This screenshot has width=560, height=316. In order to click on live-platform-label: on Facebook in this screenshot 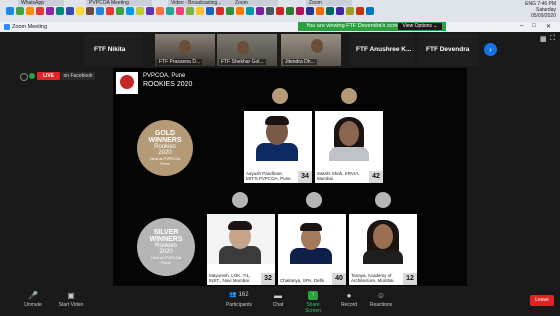, I will do `click(78, 76)`.